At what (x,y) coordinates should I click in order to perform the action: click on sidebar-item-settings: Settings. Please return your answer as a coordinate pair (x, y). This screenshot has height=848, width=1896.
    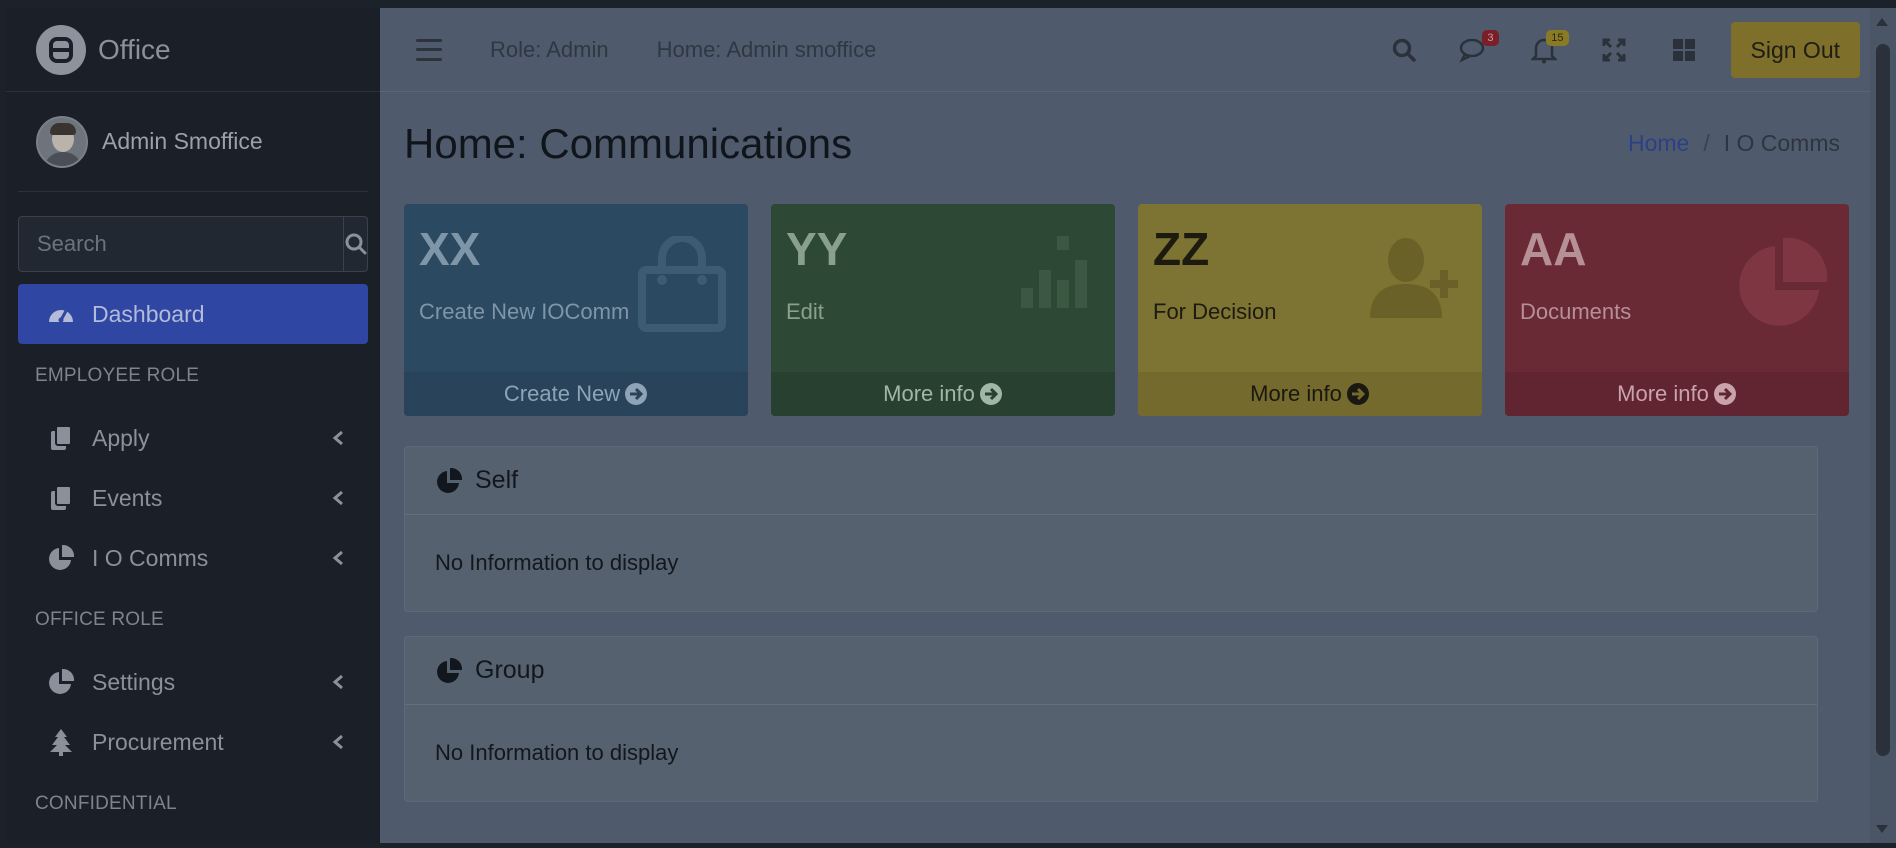
    Looking at the image, I should click on (193, 682).